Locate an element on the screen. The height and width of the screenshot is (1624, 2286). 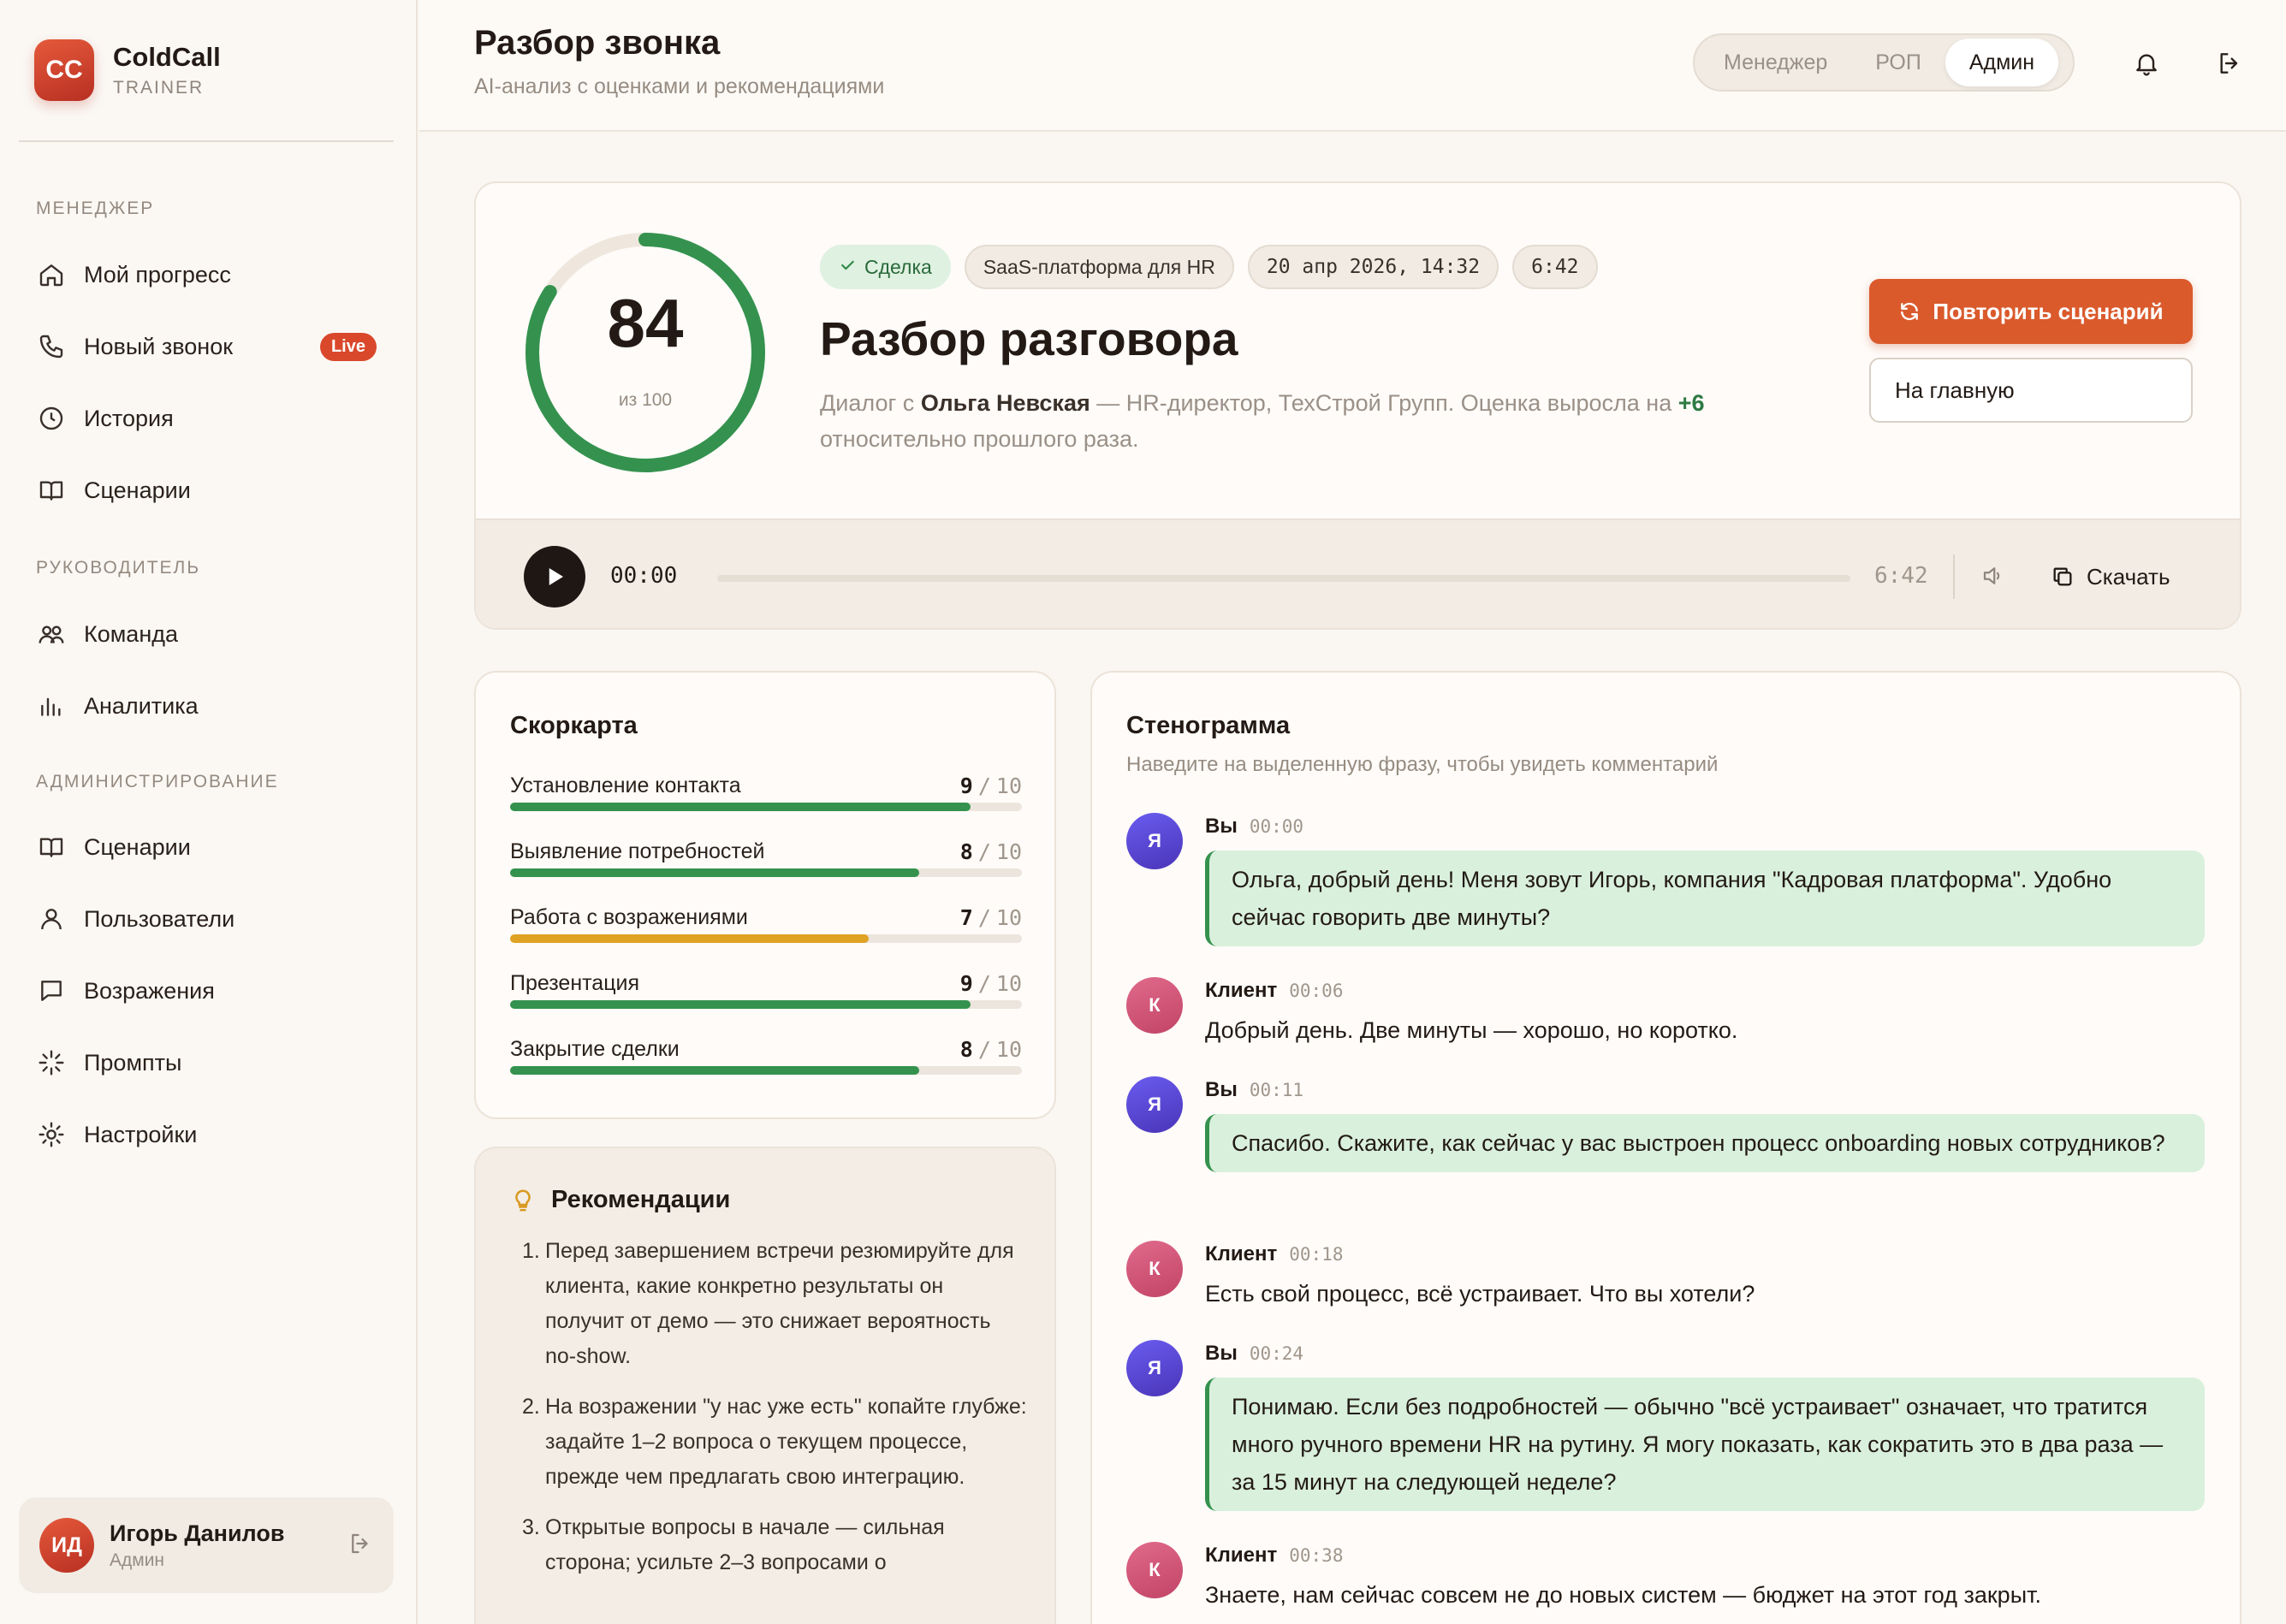
sidebar-item-team: Команда is located at coordinates (206, 634).